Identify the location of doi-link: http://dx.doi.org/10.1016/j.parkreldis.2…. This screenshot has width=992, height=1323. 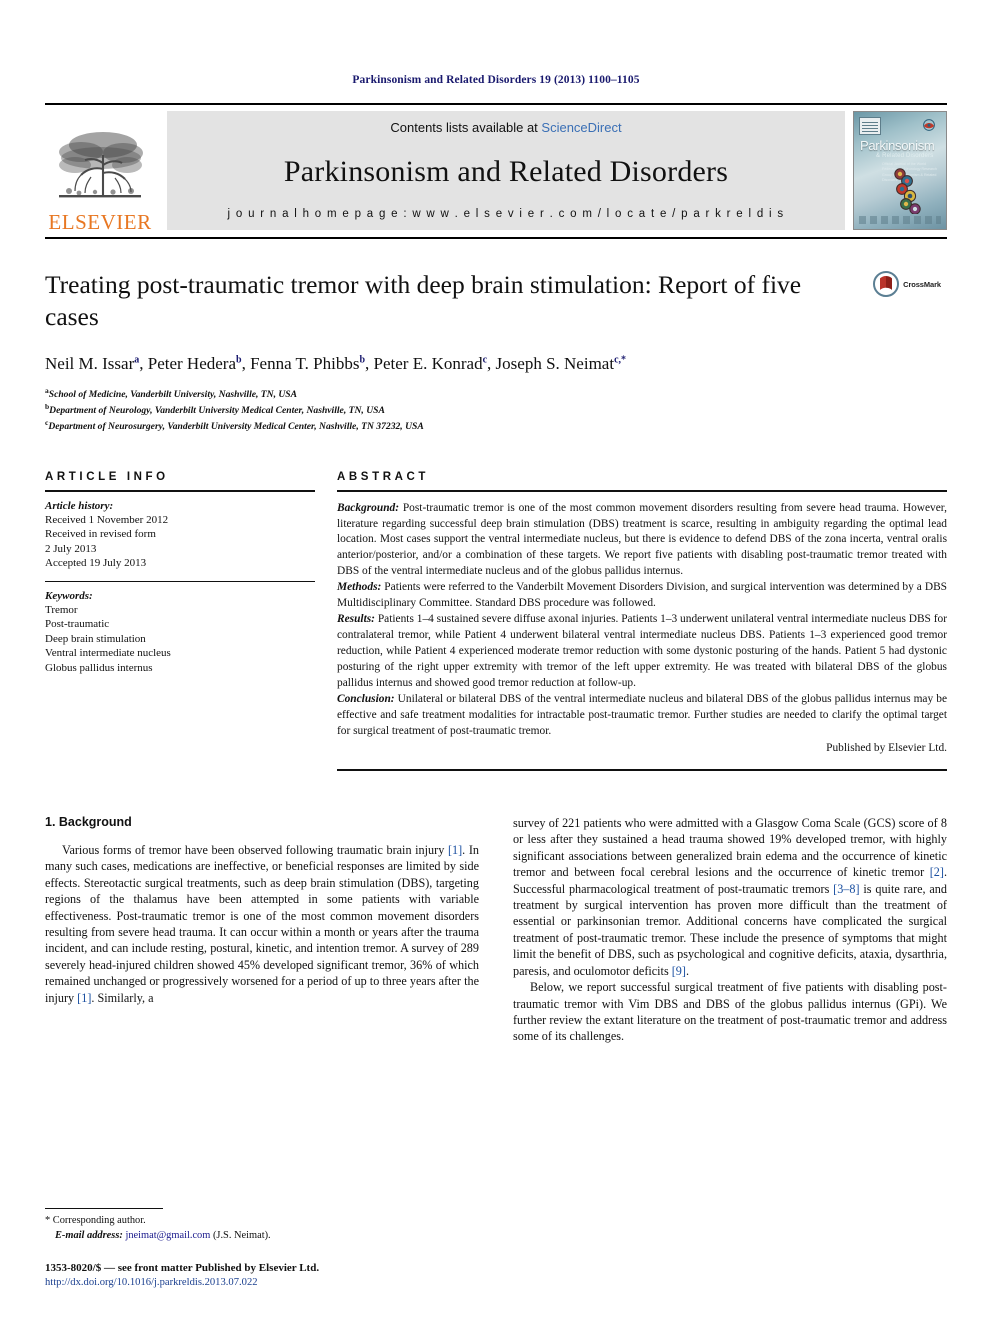
(254, 1283).